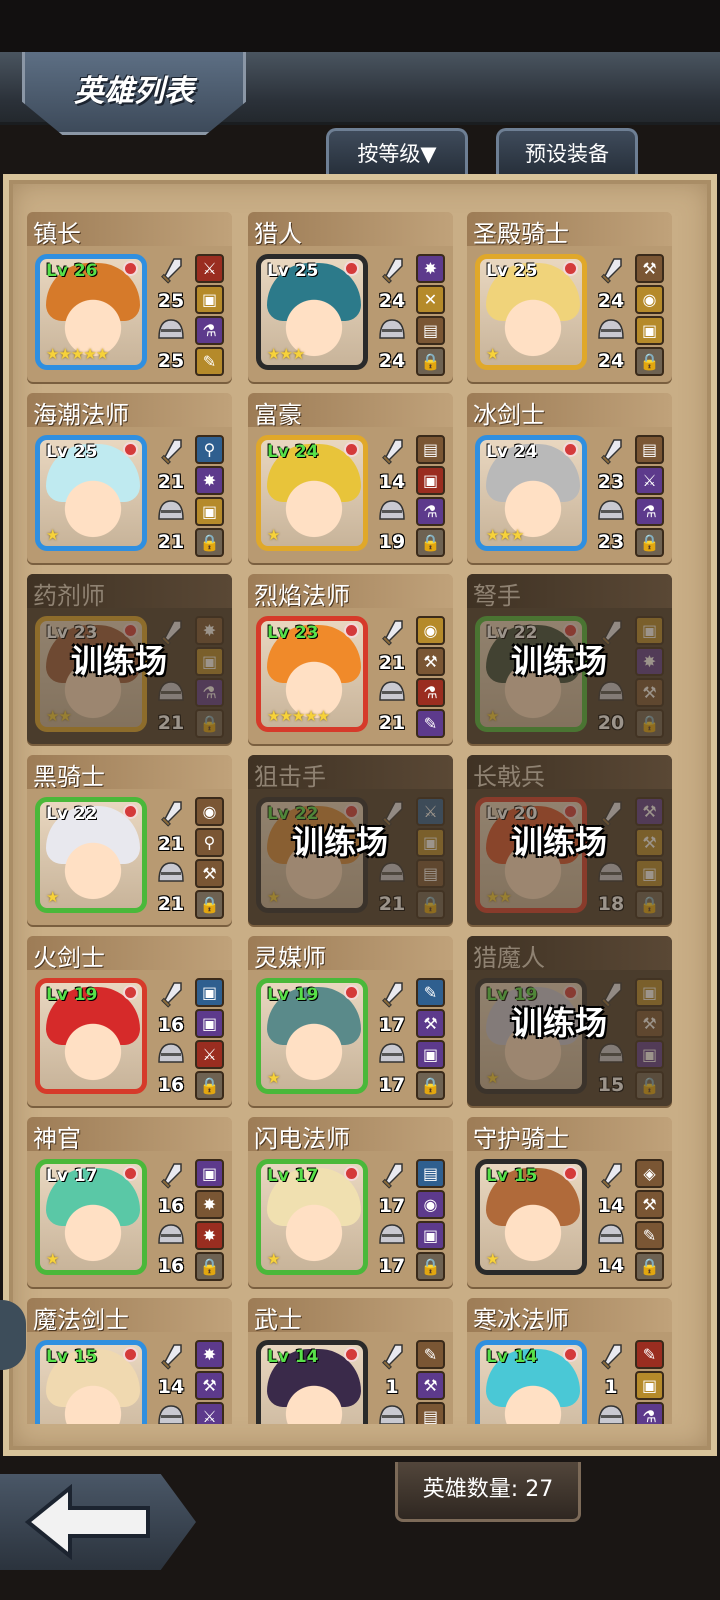 The width and height of the screenshot is (720, 1600). What do you see at coordinates (350, 840) in the screenshot?
I see `hero-card: 狙击手 Lv 22 ★ 21 ⚔ ▣ ▤ 🔒 训练场` at bounding box center [350, 840].